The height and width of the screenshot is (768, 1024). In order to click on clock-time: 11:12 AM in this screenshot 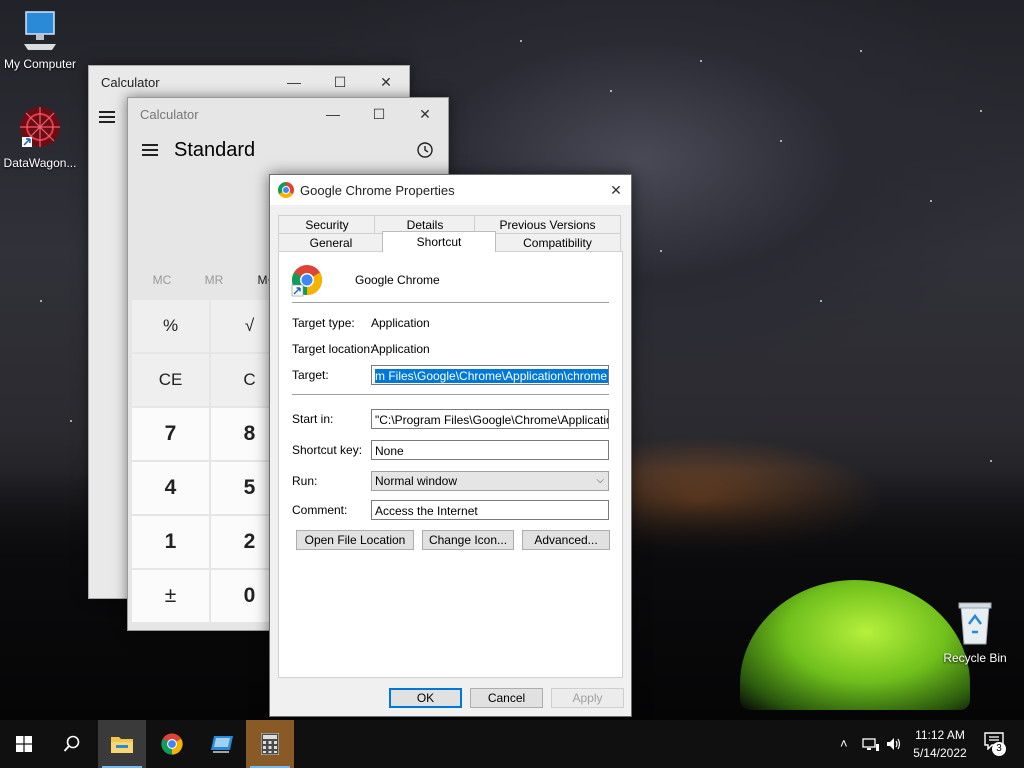, I will do `click(940, 735)`.